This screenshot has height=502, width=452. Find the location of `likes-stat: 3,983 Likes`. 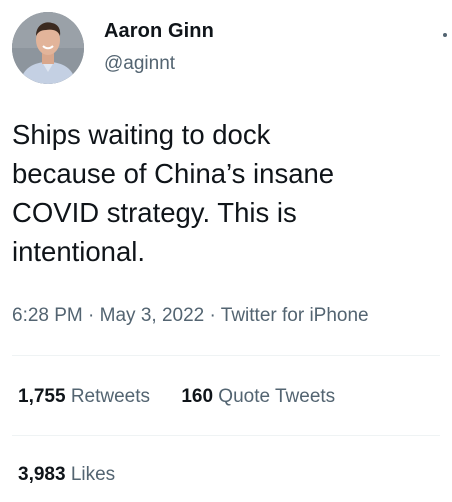

likes-stat: 3,983 Likes is located at coordinates (66, 475).